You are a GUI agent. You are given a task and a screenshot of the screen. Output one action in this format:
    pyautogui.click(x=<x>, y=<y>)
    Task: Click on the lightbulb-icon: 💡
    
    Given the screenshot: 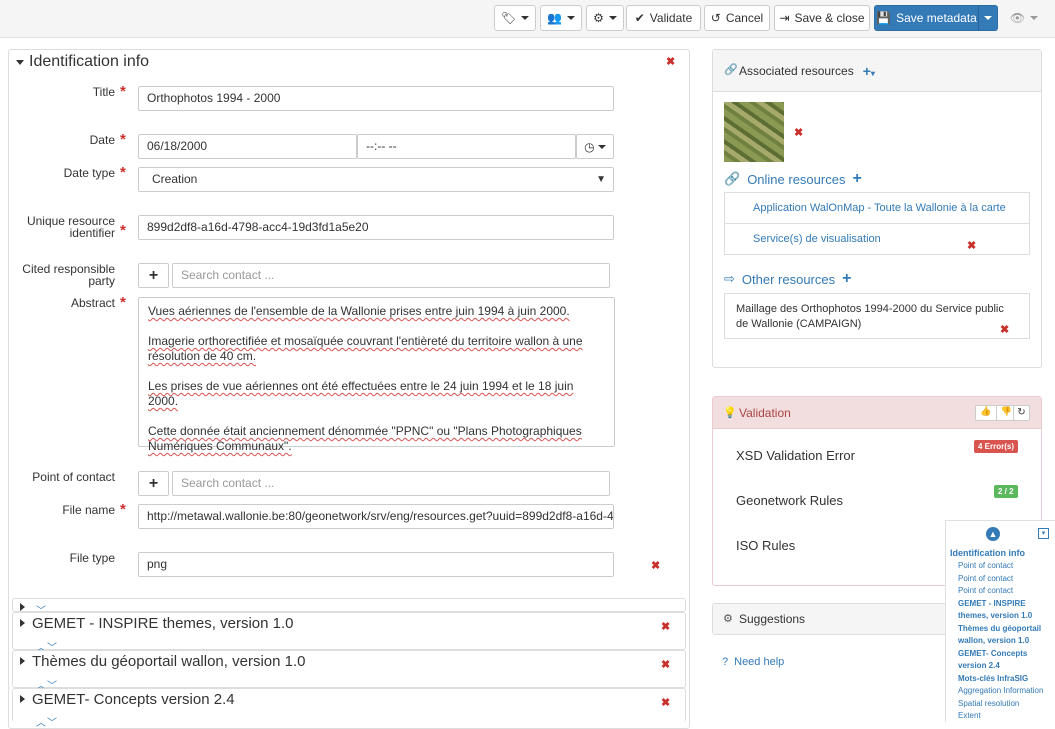 What is the action you would take?
    pyautogui.click(x=730, y=413)
    